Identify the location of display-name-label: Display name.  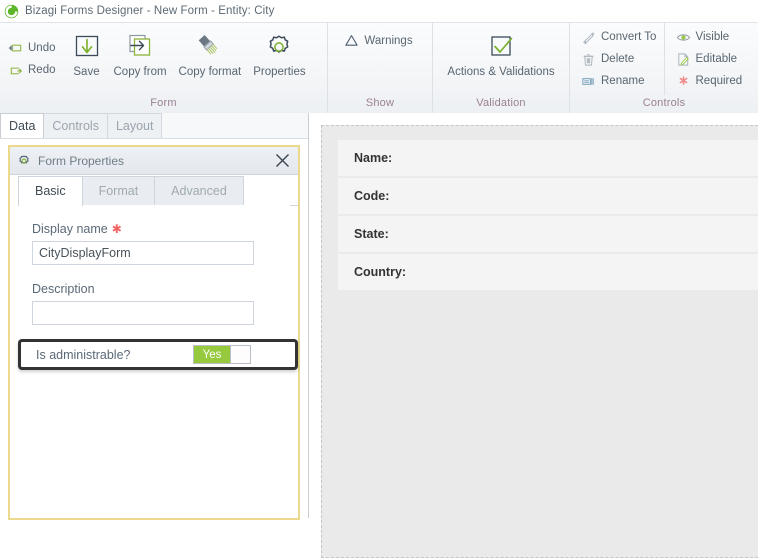
(70, 229).